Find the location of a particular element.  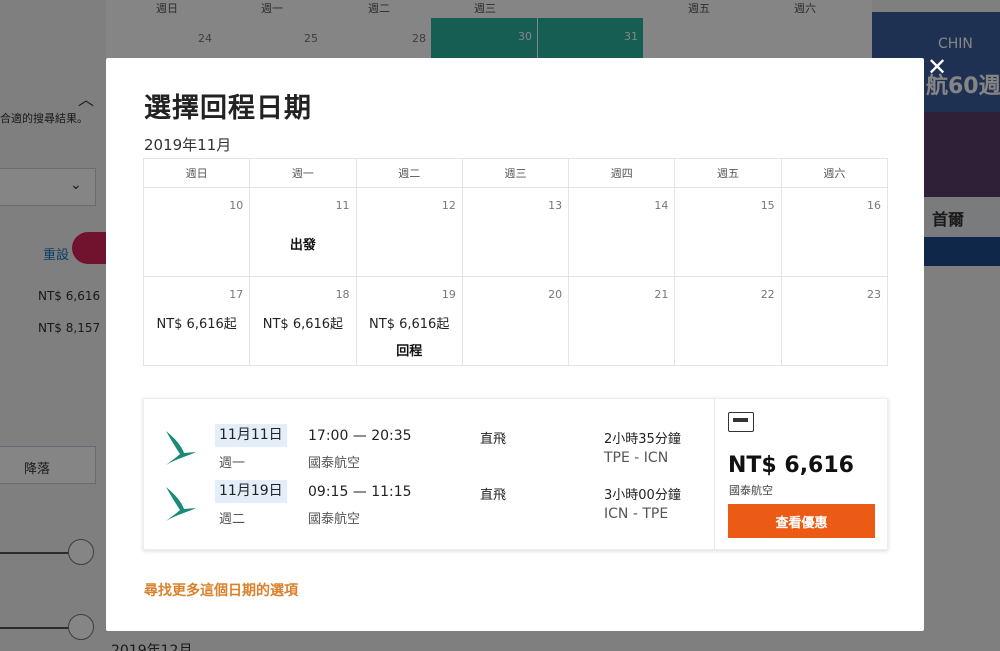

return-duration: 3小時00分鐘 is located at coordinates (642, 495).